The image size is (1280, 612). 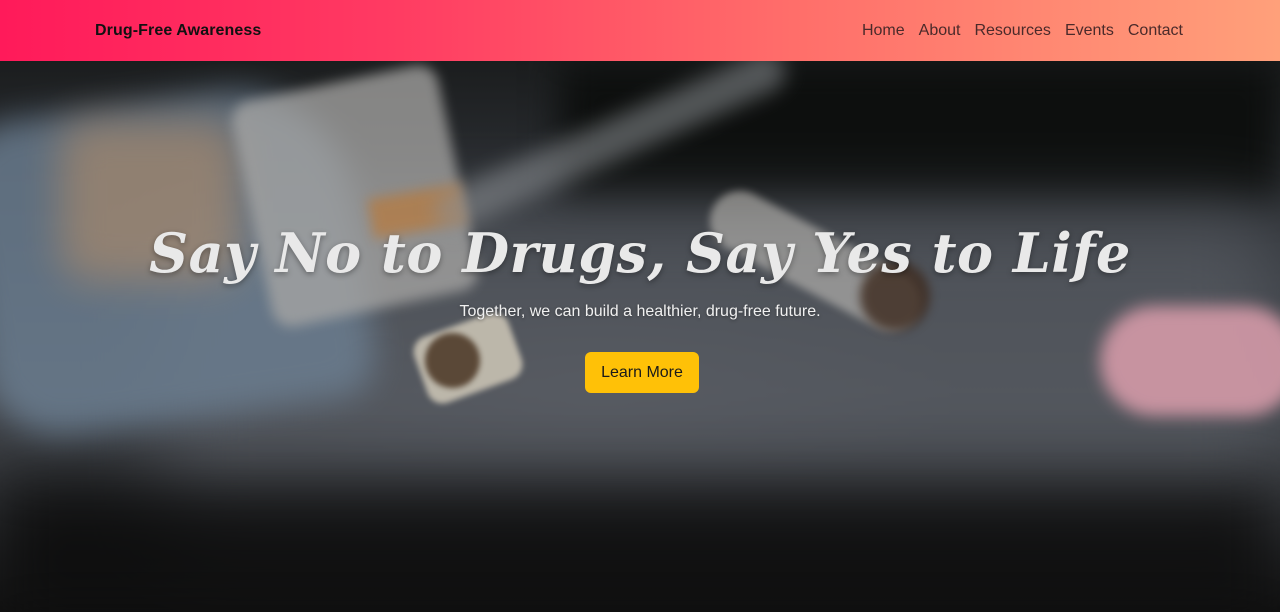 I want to click on nav-link-contact: Contact, so click(x=1155, y=31).